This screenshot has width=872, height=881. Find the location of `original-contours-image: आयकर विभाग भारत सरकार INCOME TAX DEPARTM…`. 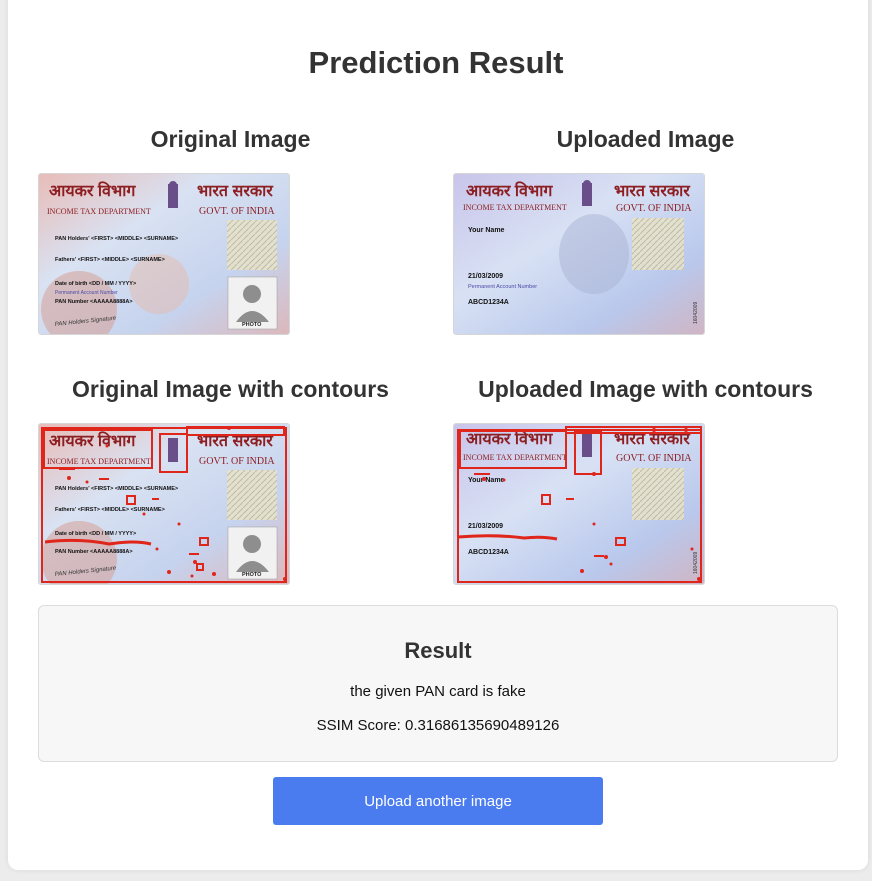

original-contours-image: आयकर विभाग भारत सरकार INCOME TAX DEPARTM… is located at coordinates (164, 504).